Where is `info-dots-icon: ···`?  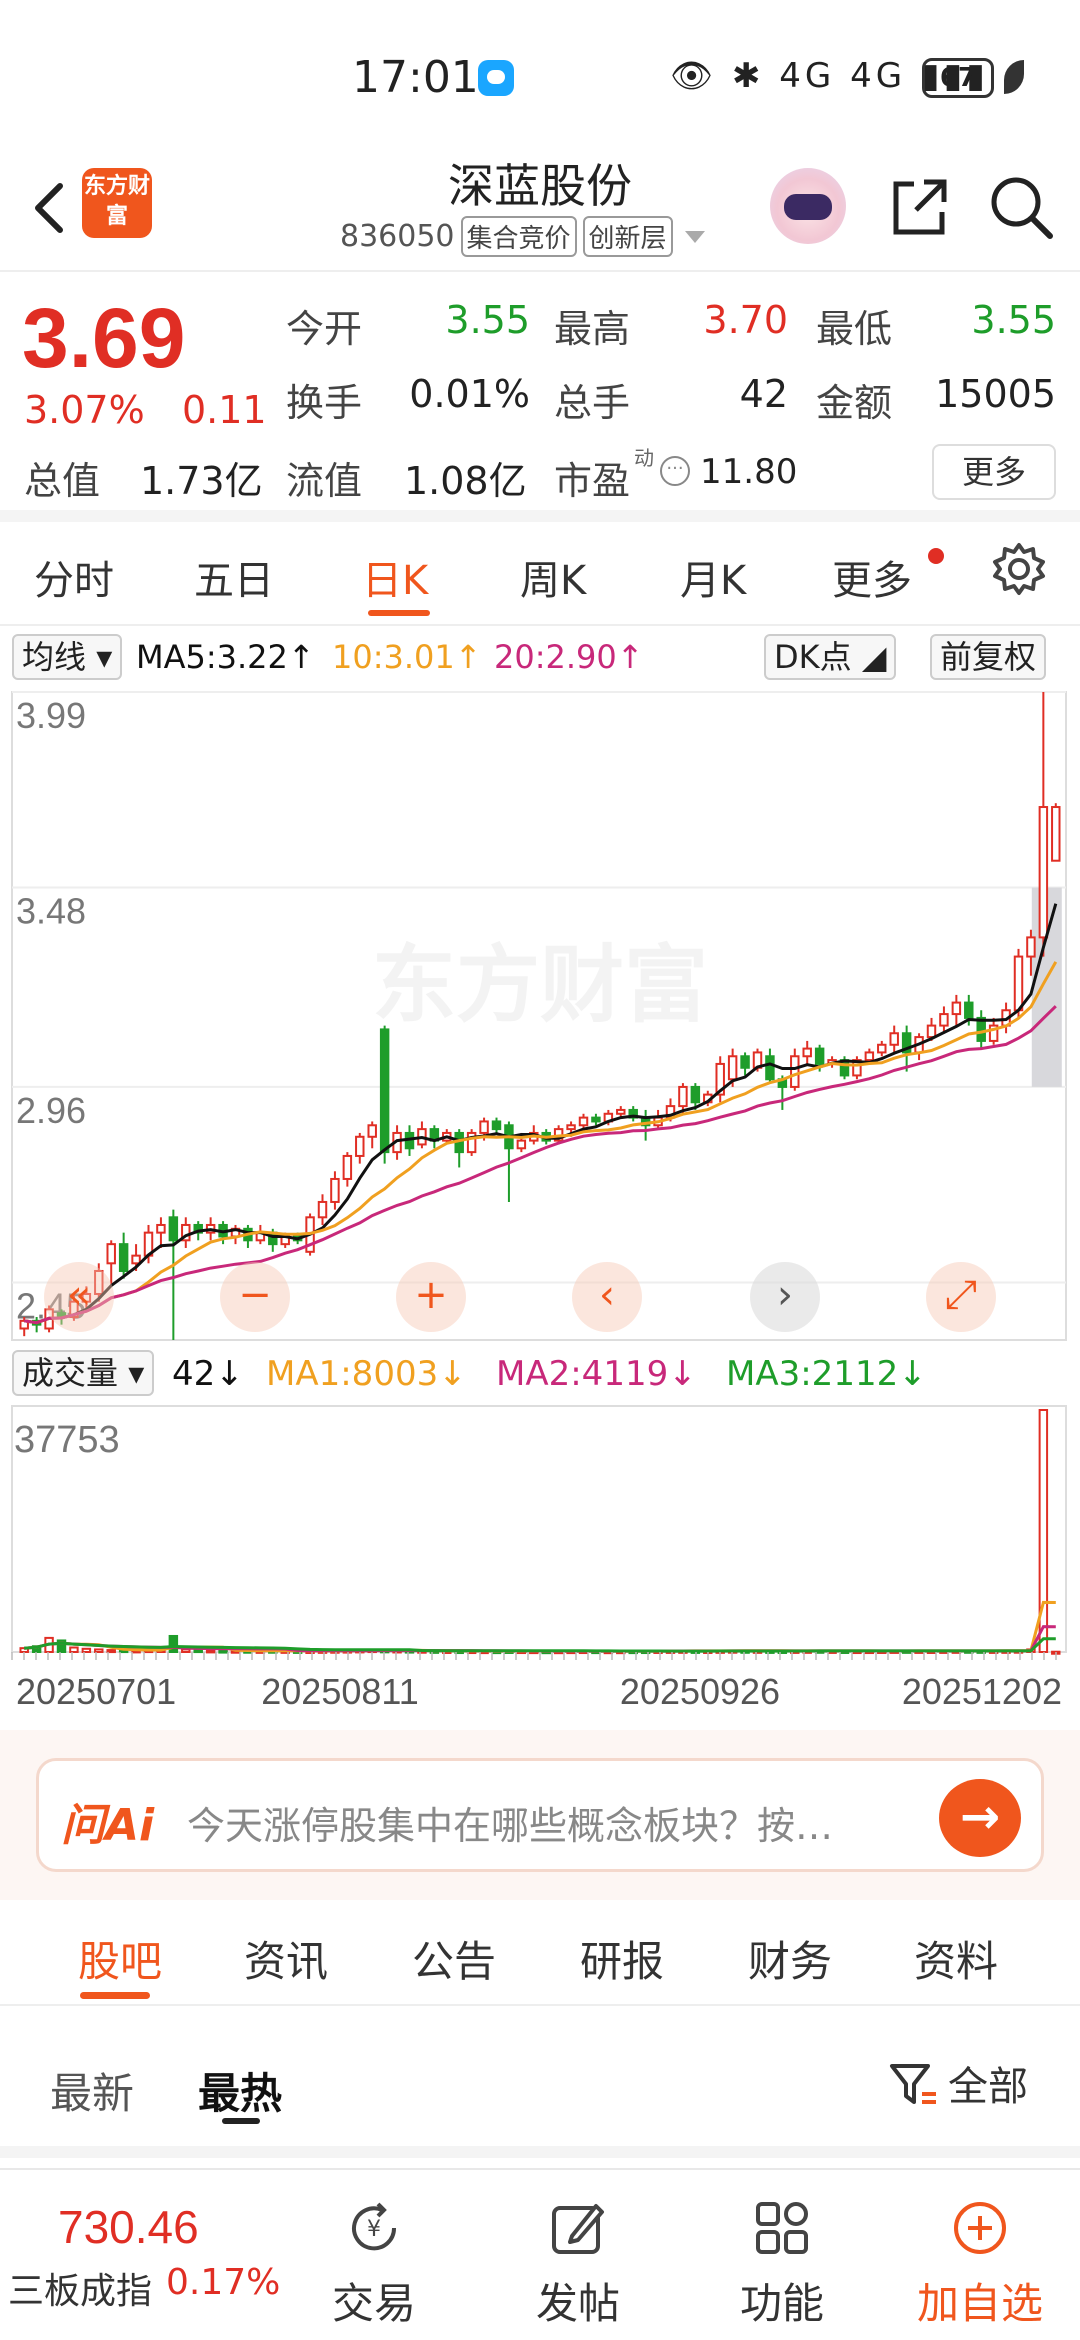
info-dots-icon: ··· is located at coordinates (675, 471).